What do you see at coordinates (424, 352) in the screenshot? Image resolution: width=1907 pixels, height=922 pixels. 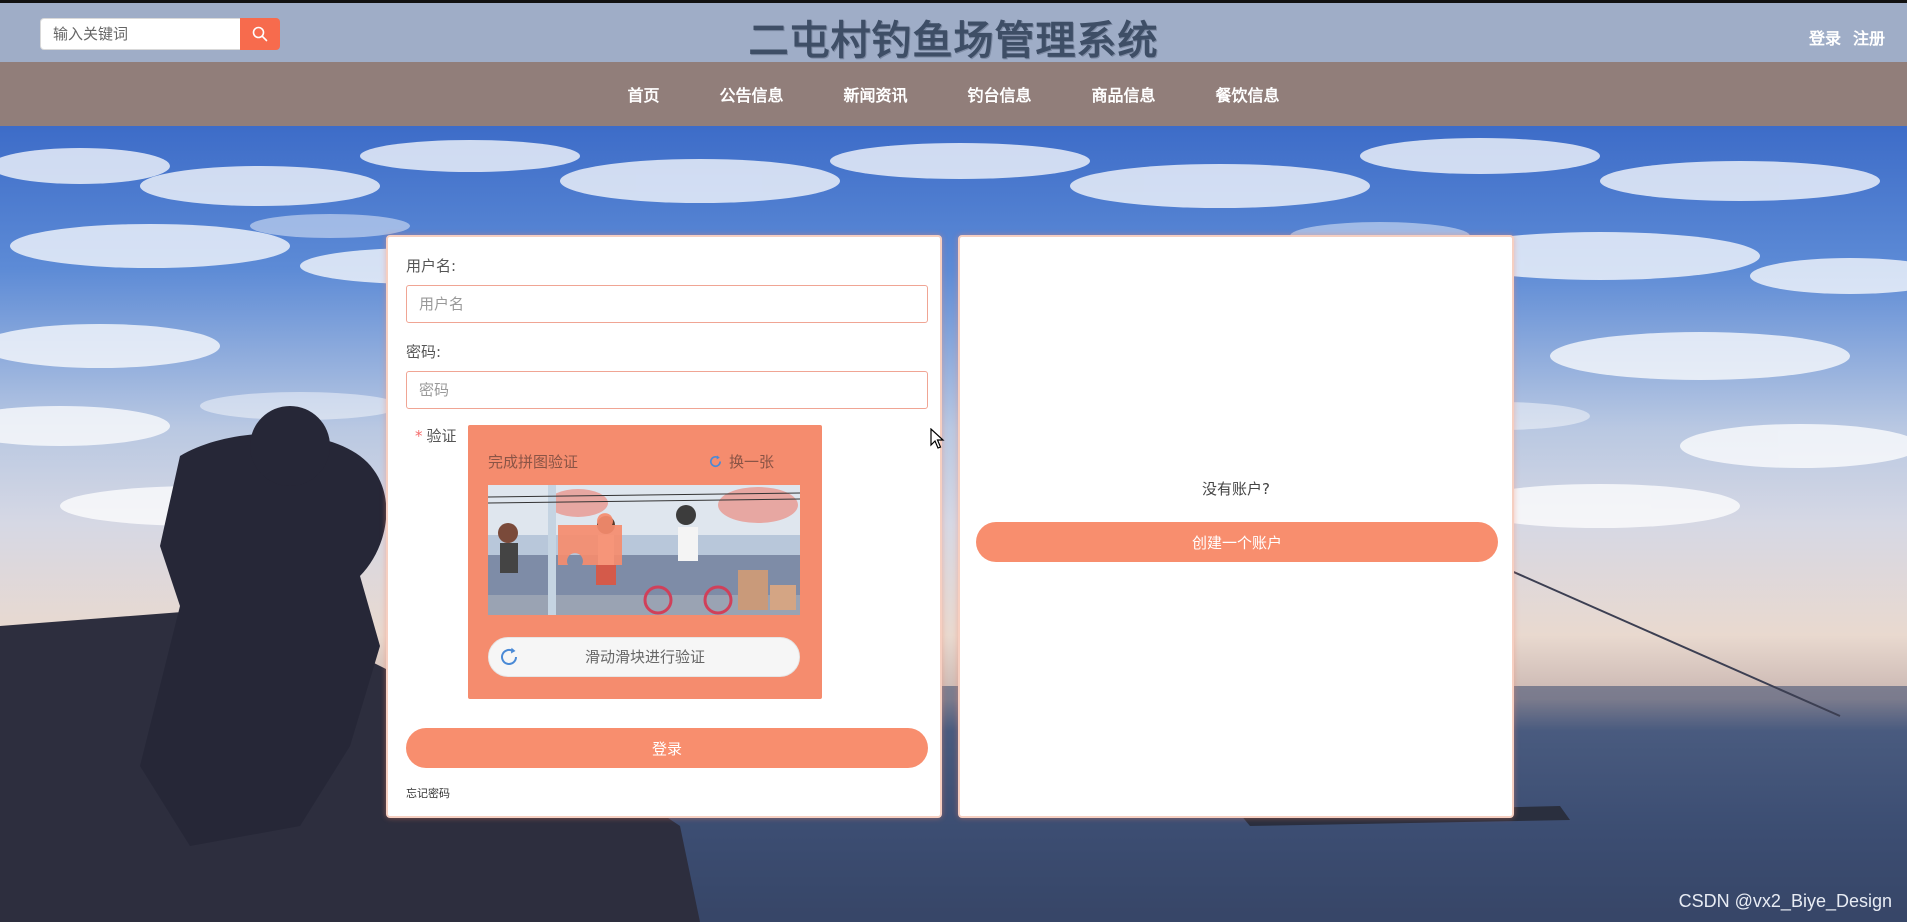 I see `password-label: 密码:` at bounding box center [424, 352].